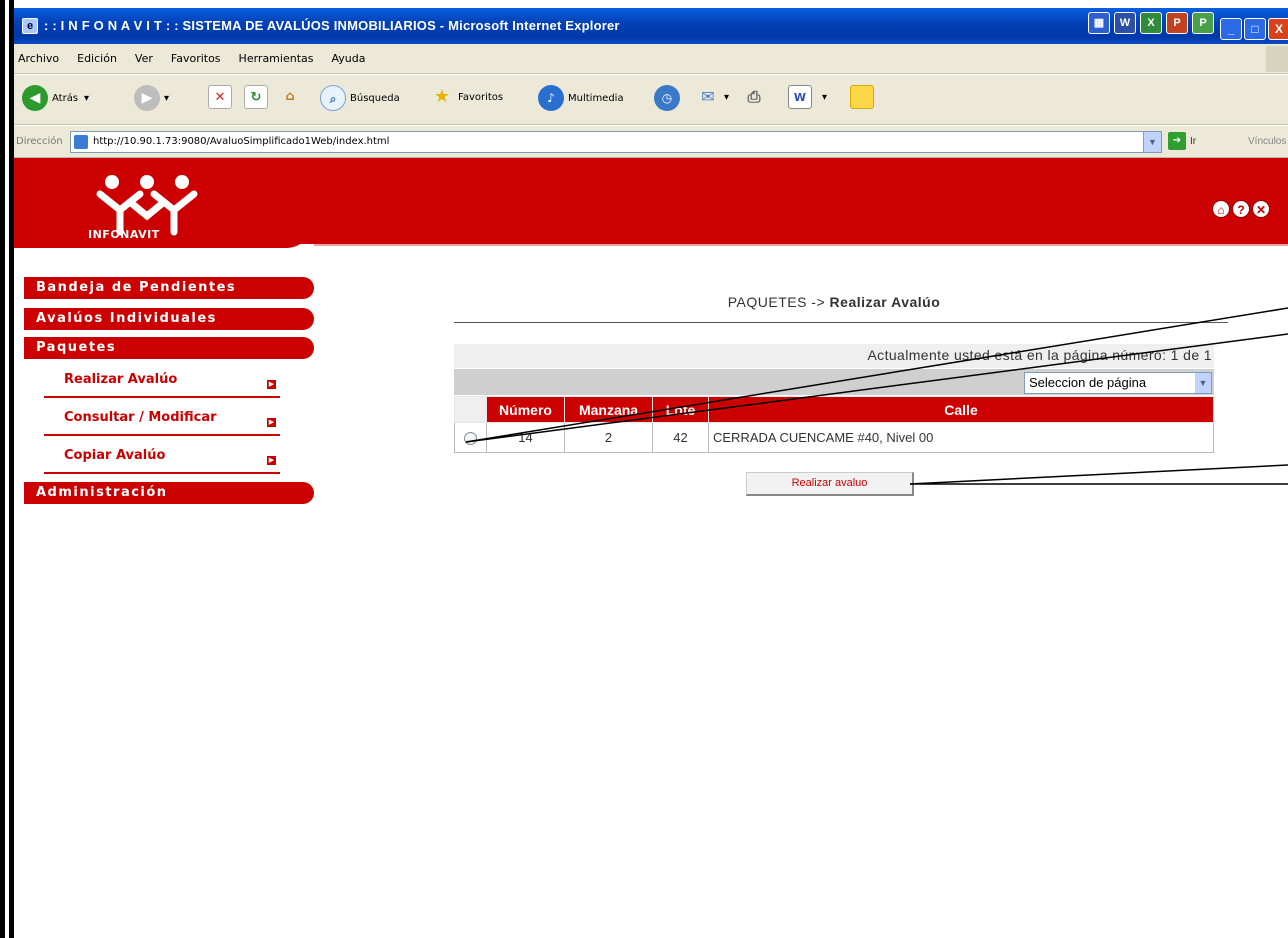 Image resolution: width=1288 pixels, height=938 pixels. I want to click on callout-lines, so click(876, 396).